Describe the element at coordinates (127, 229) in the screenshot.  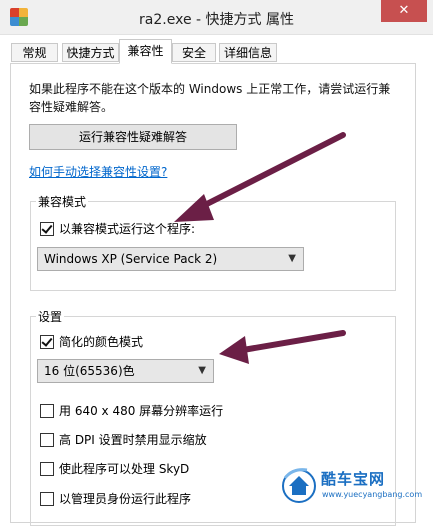
I see `run-compat-label: 以兼容模式运行这个程序:` at that location.